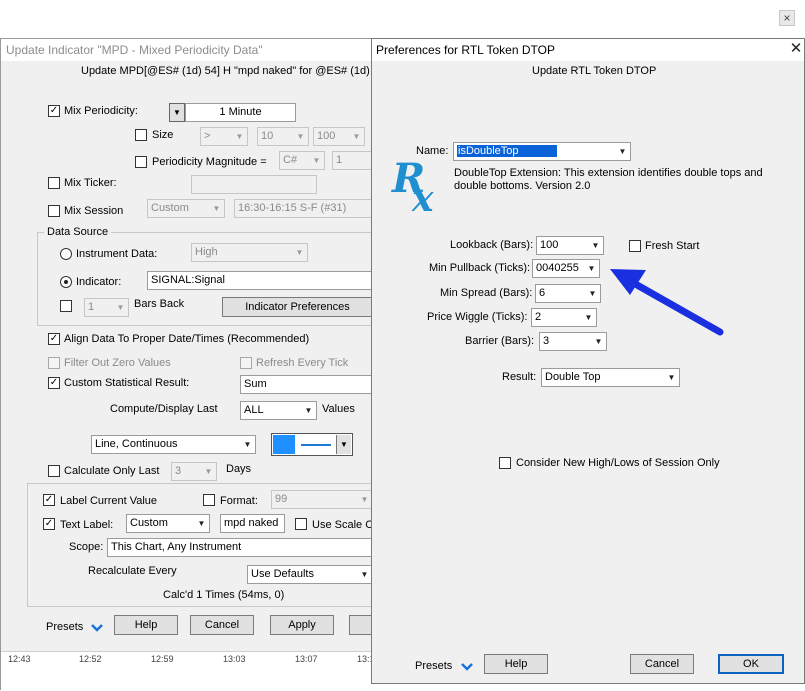 This screenshot has width=805, height=691. I want to click on filter-zero-checkbox, so click(54, 363).